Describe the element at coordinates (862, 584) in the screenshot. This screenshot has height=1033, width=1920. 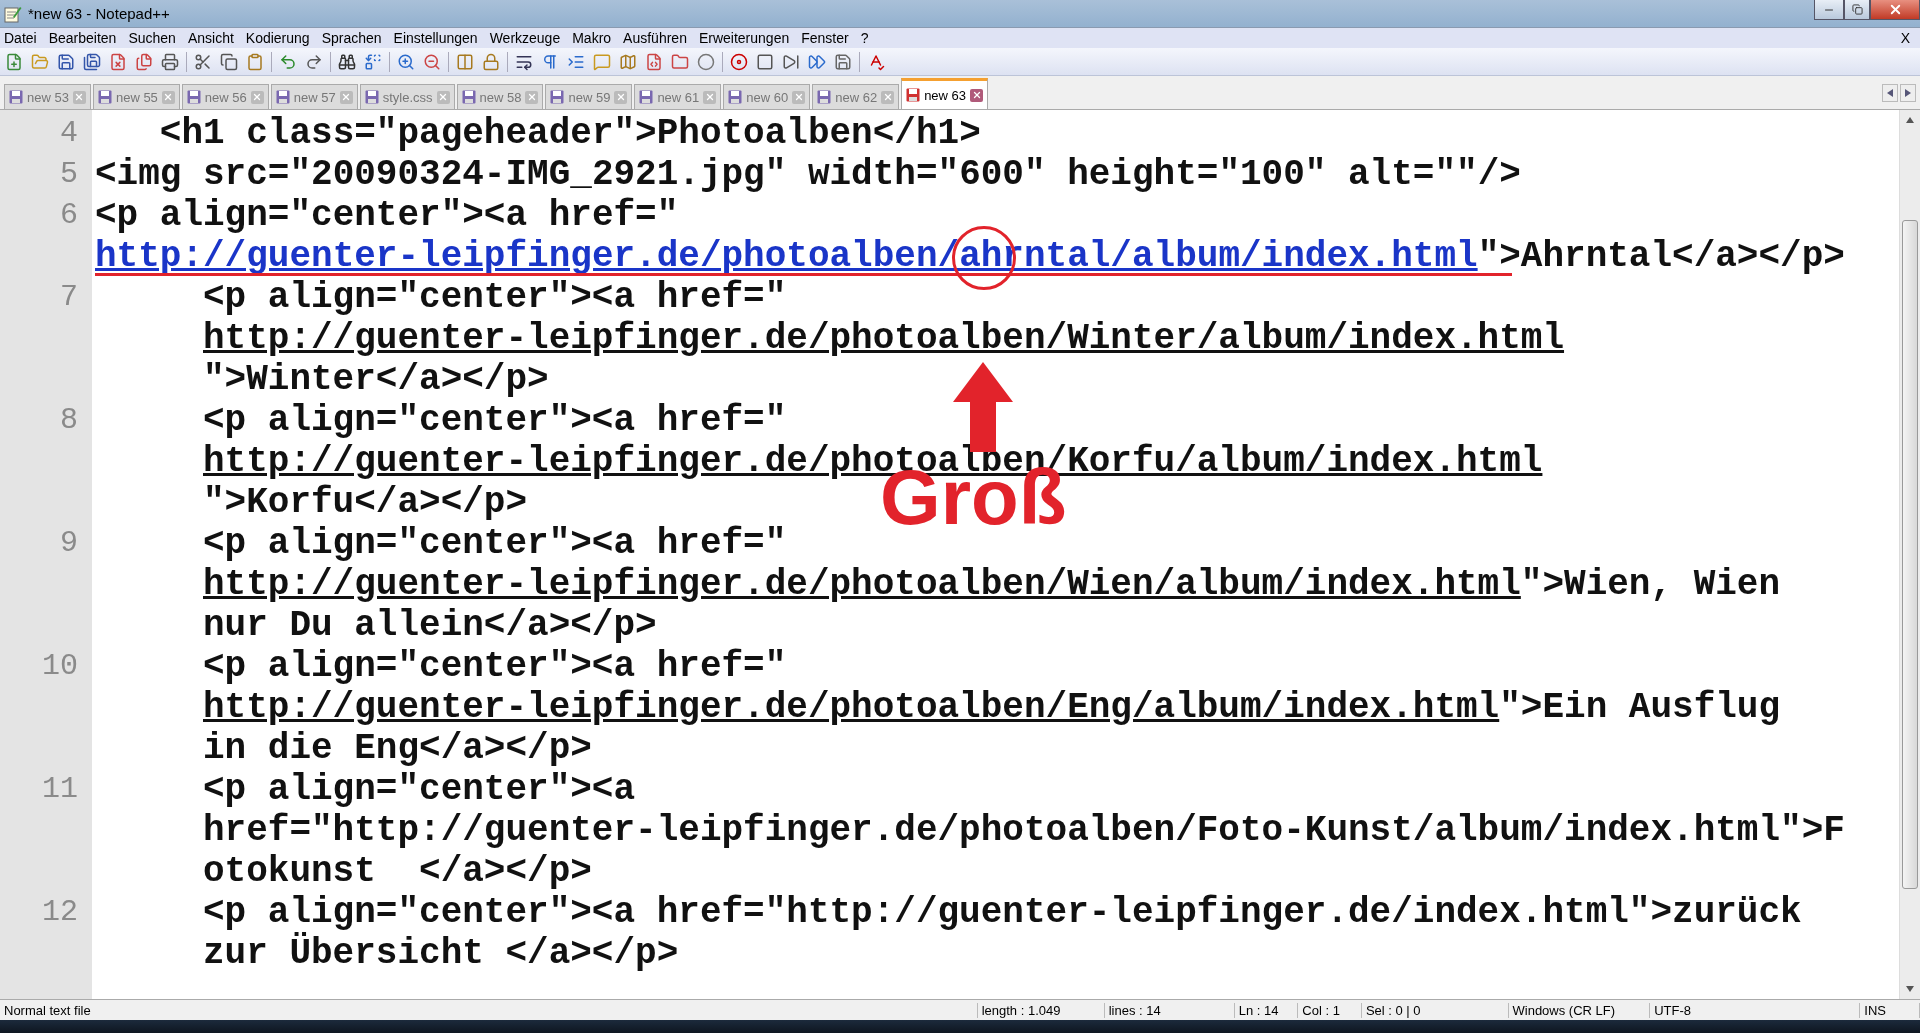
I see `hyperlink: http://guenter-leipfinger.de/photoalben/Wien/album/index.html` at that location.